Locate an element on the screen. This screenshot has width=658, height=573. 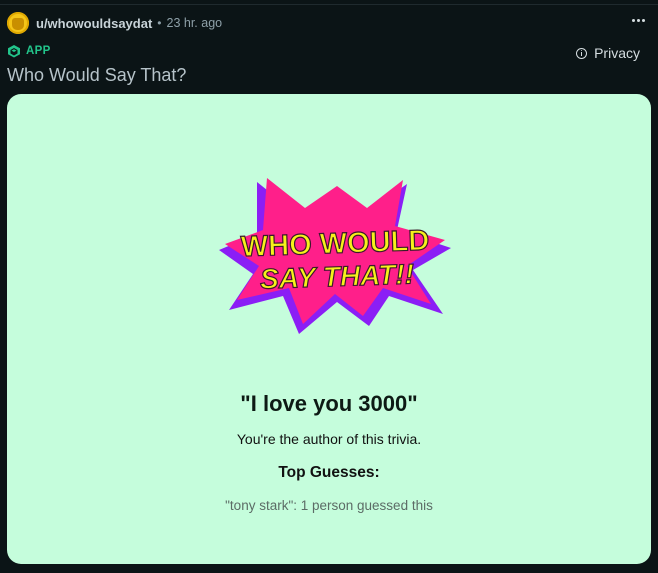
guess-item: "tony stark": 1 person guessed this is located at coordinates (329, 505).